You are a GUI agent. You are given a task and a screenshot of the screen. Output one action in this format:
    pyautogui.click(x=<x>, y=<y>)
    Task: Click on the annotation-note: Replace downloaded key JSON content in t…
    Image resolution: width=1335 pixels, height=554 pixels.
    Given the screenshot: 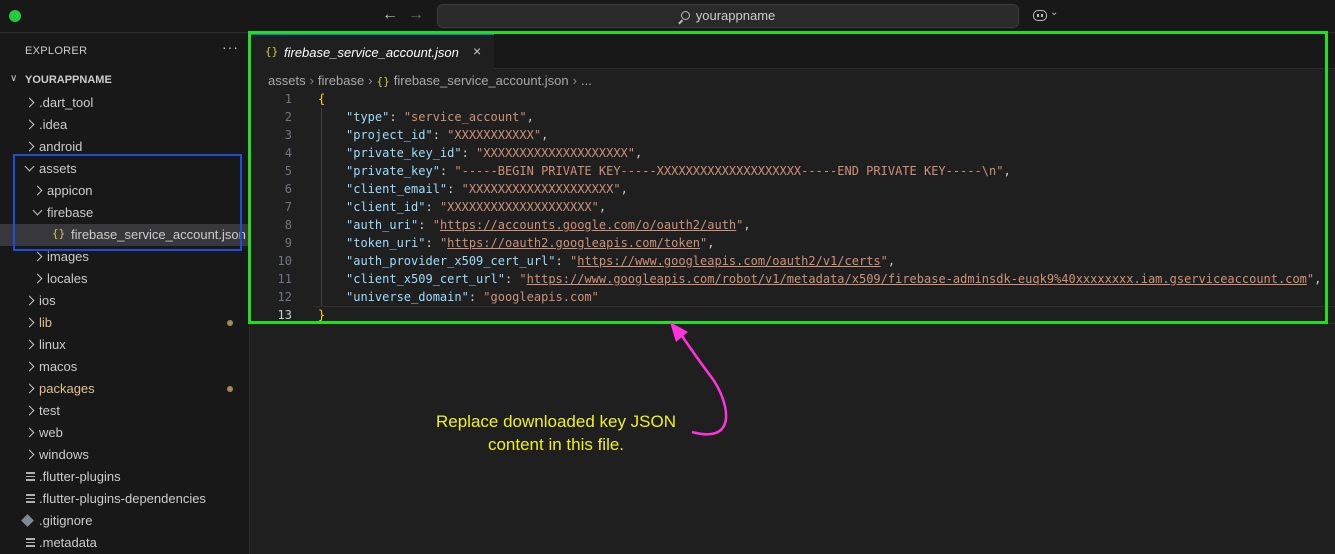 What is the action you would take?
    pyautogui.click(x=556, y=433)
    